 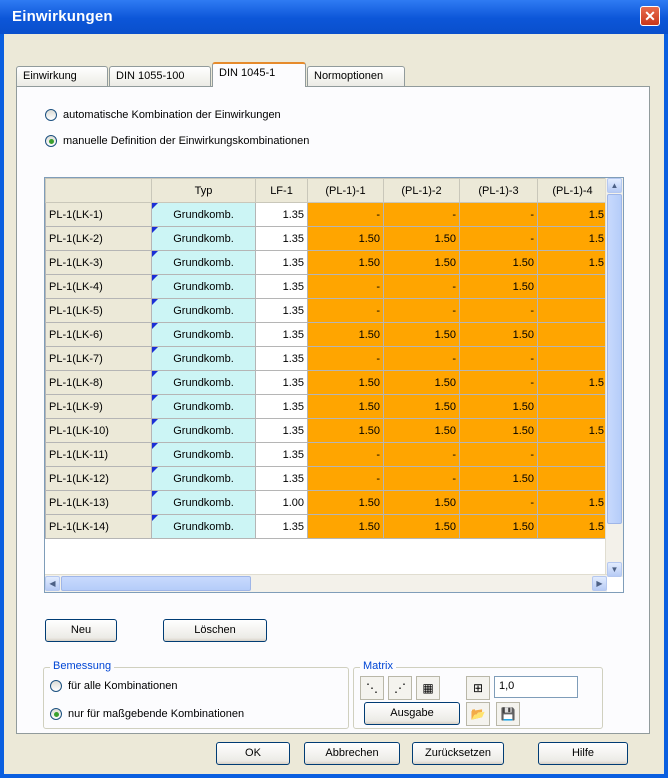 What do you see at coordinates (281, 502) in the screenshot?
I see `lf-cell: 1.00` at bounding box center [281, 502].